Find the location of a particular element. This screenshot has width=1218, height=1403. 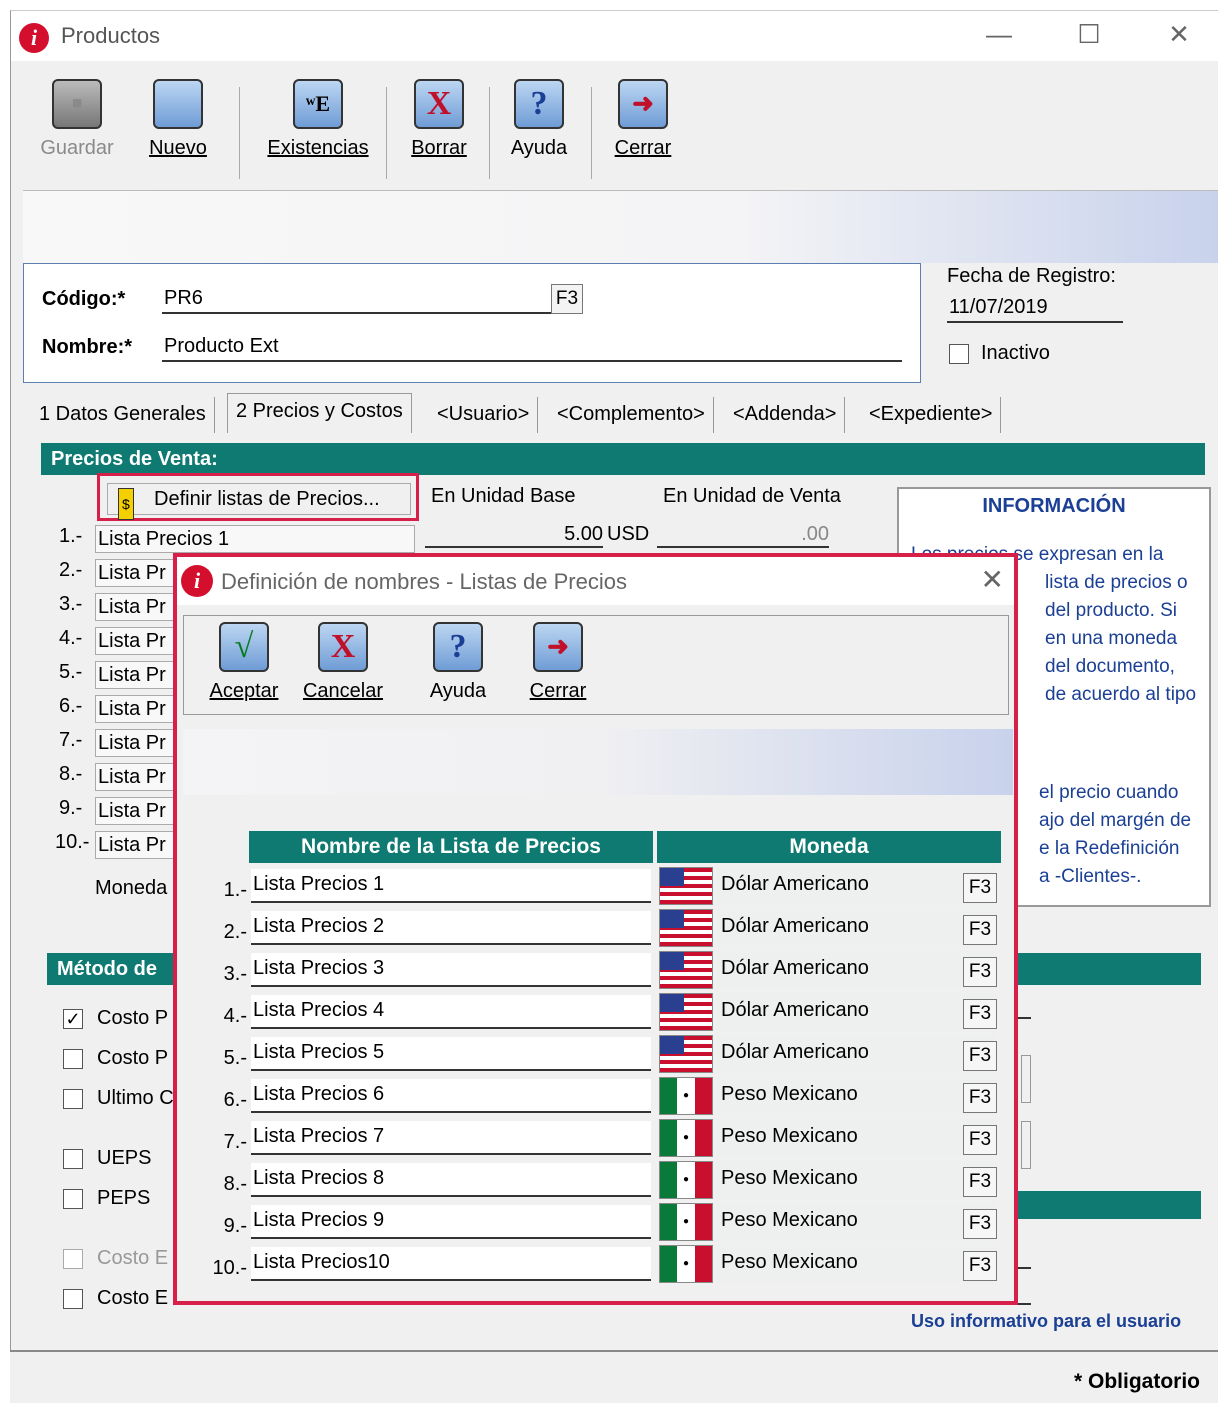

ueps-checkbox is located at coordinates (73, 1159).